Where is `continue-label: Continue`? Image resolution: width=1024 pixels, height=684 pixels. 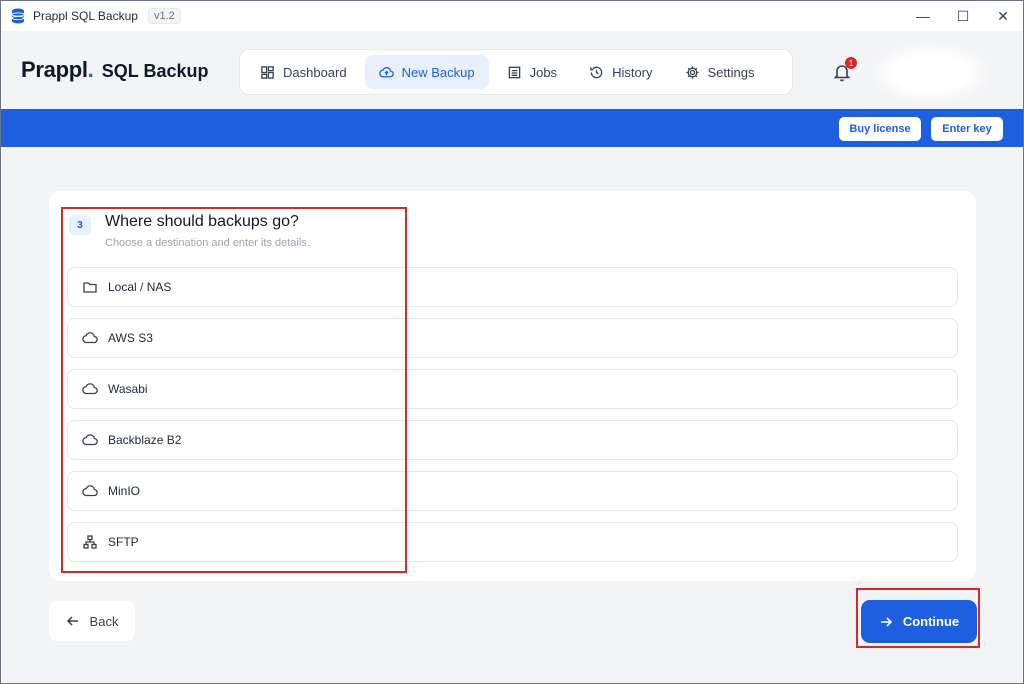
continue-label: Continue is located at coordinates (931, 621).